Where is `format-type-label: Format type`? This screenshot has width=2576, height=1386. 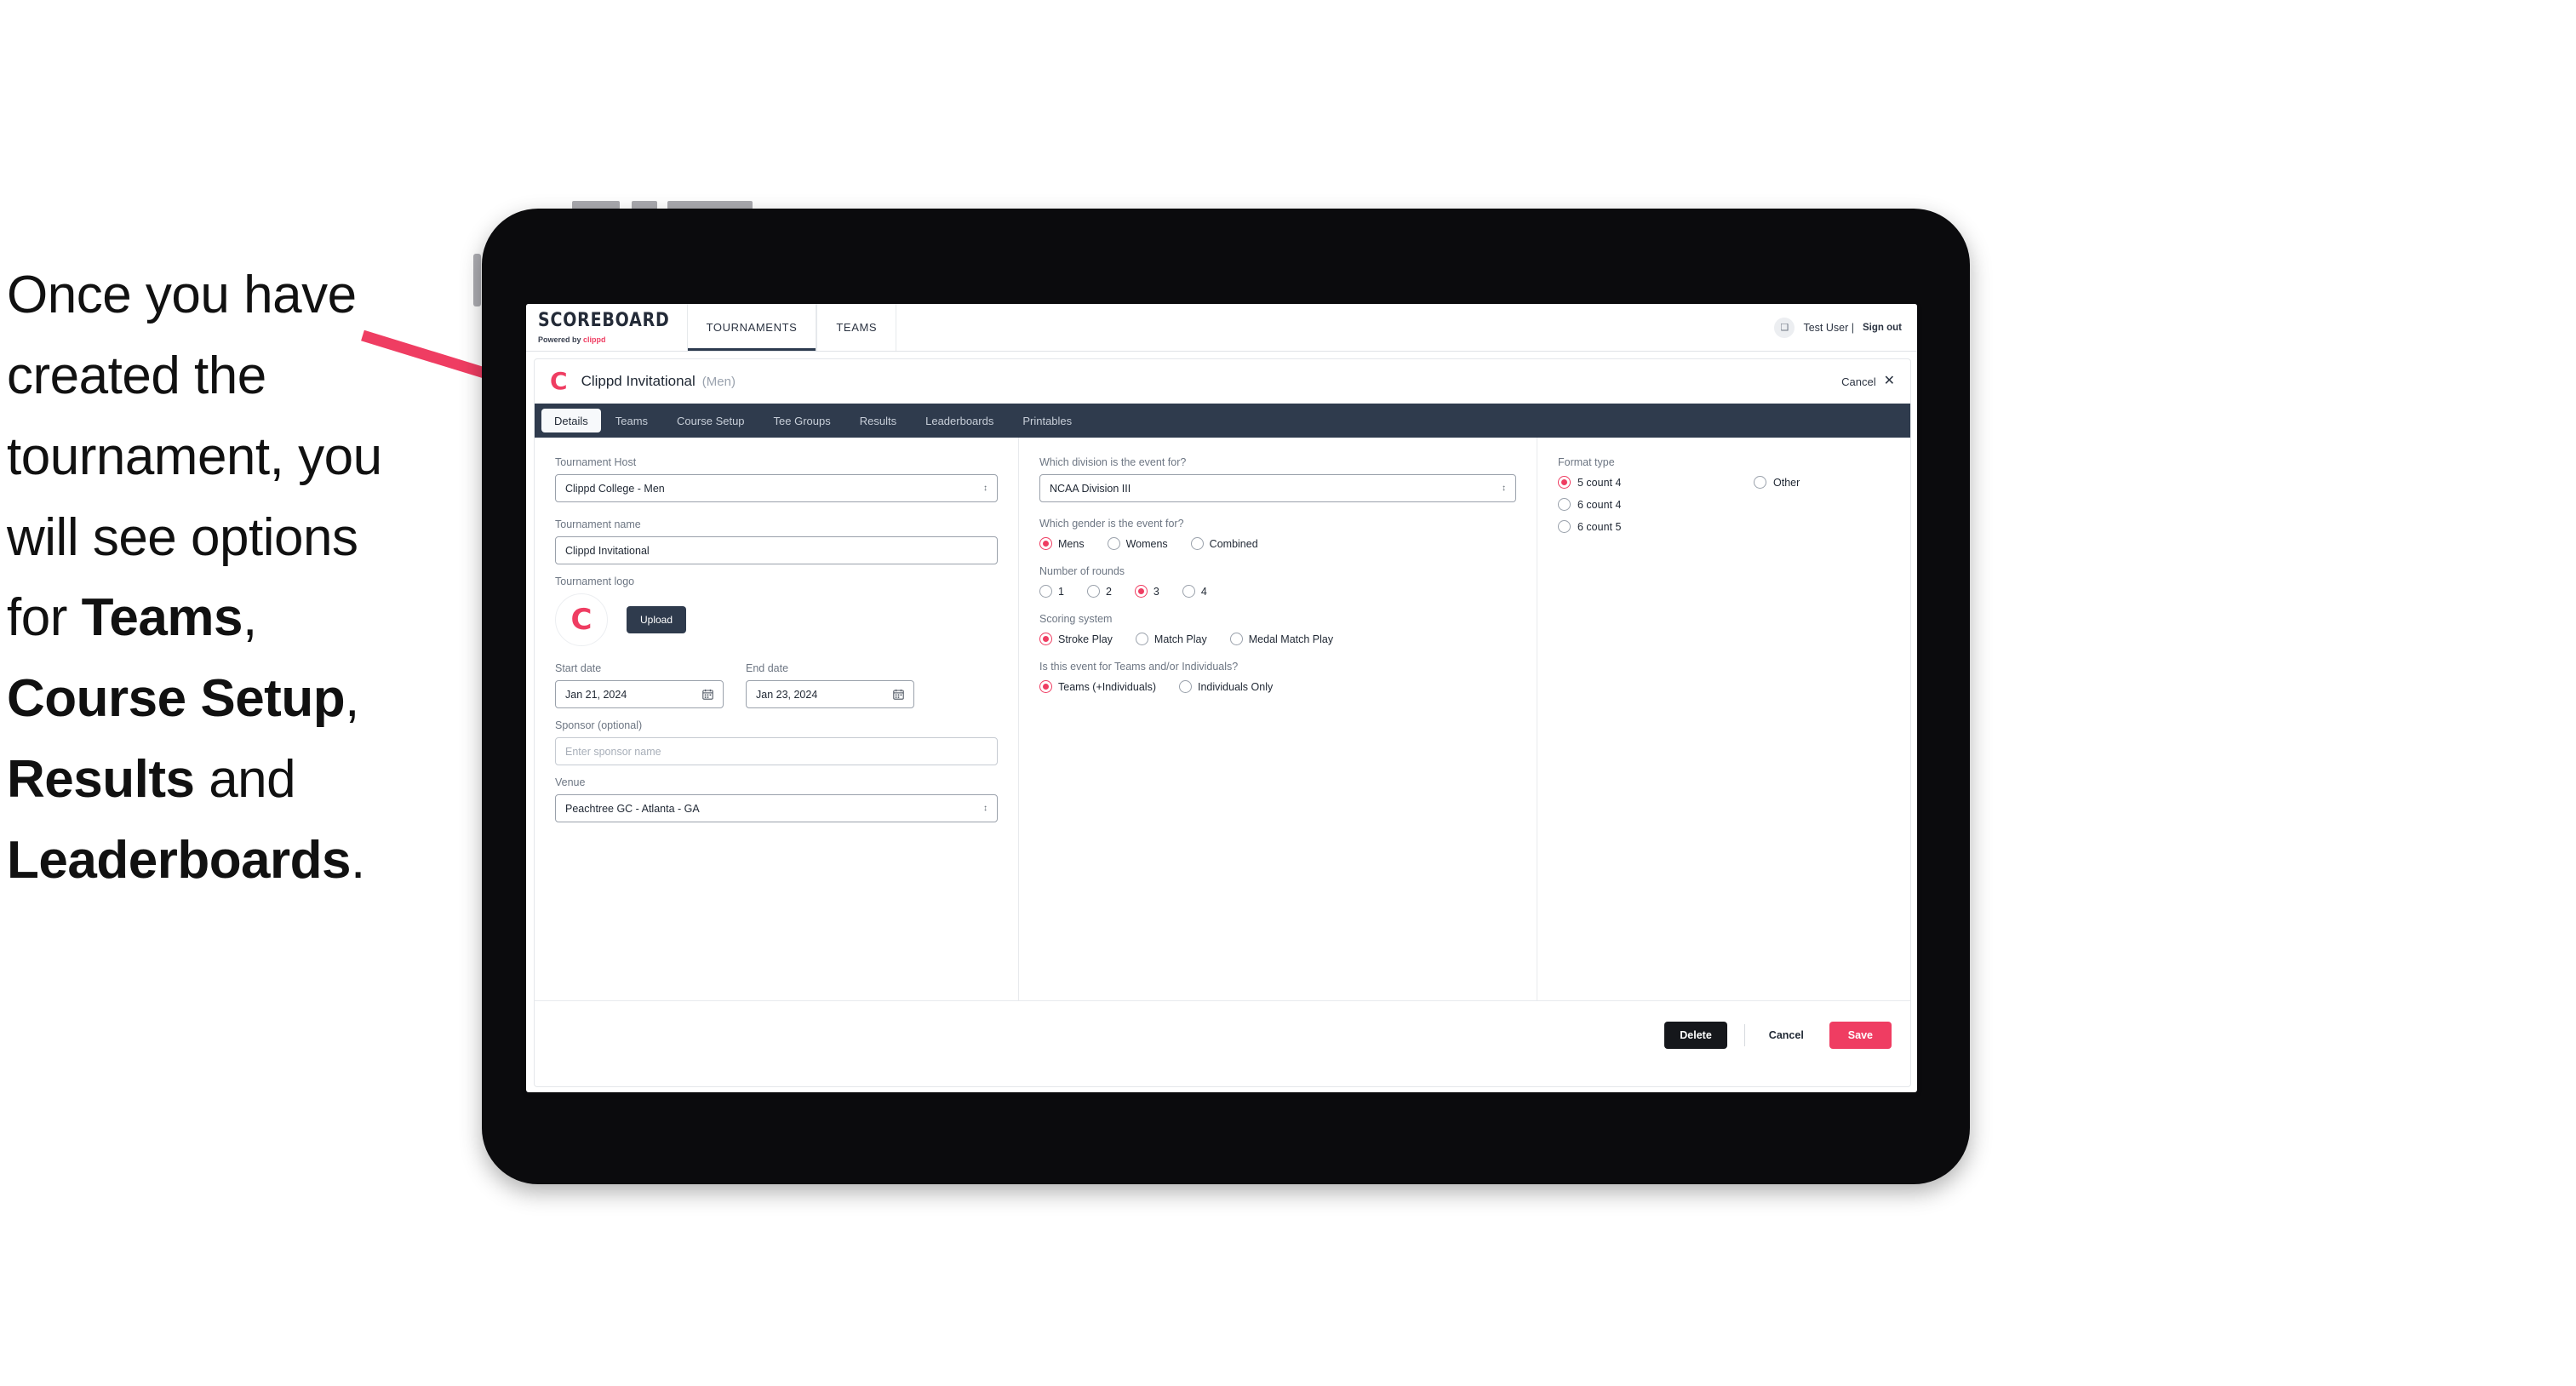 format-type-label: Format type is located at coordinates (1587, 462).